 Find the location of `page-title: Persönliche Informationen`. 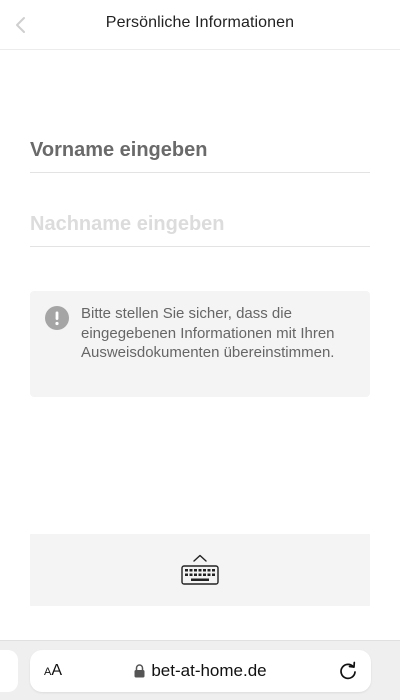

page-title: Persönliche Informationen is located at coordinates (200, 22).